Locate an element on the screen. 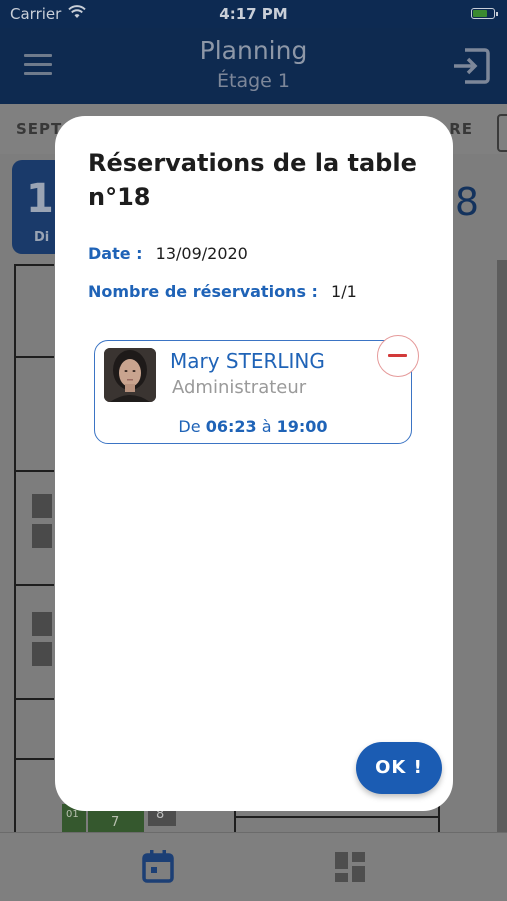  nav-bar: Planning Étage 1 is located at coordinates (253, 66).